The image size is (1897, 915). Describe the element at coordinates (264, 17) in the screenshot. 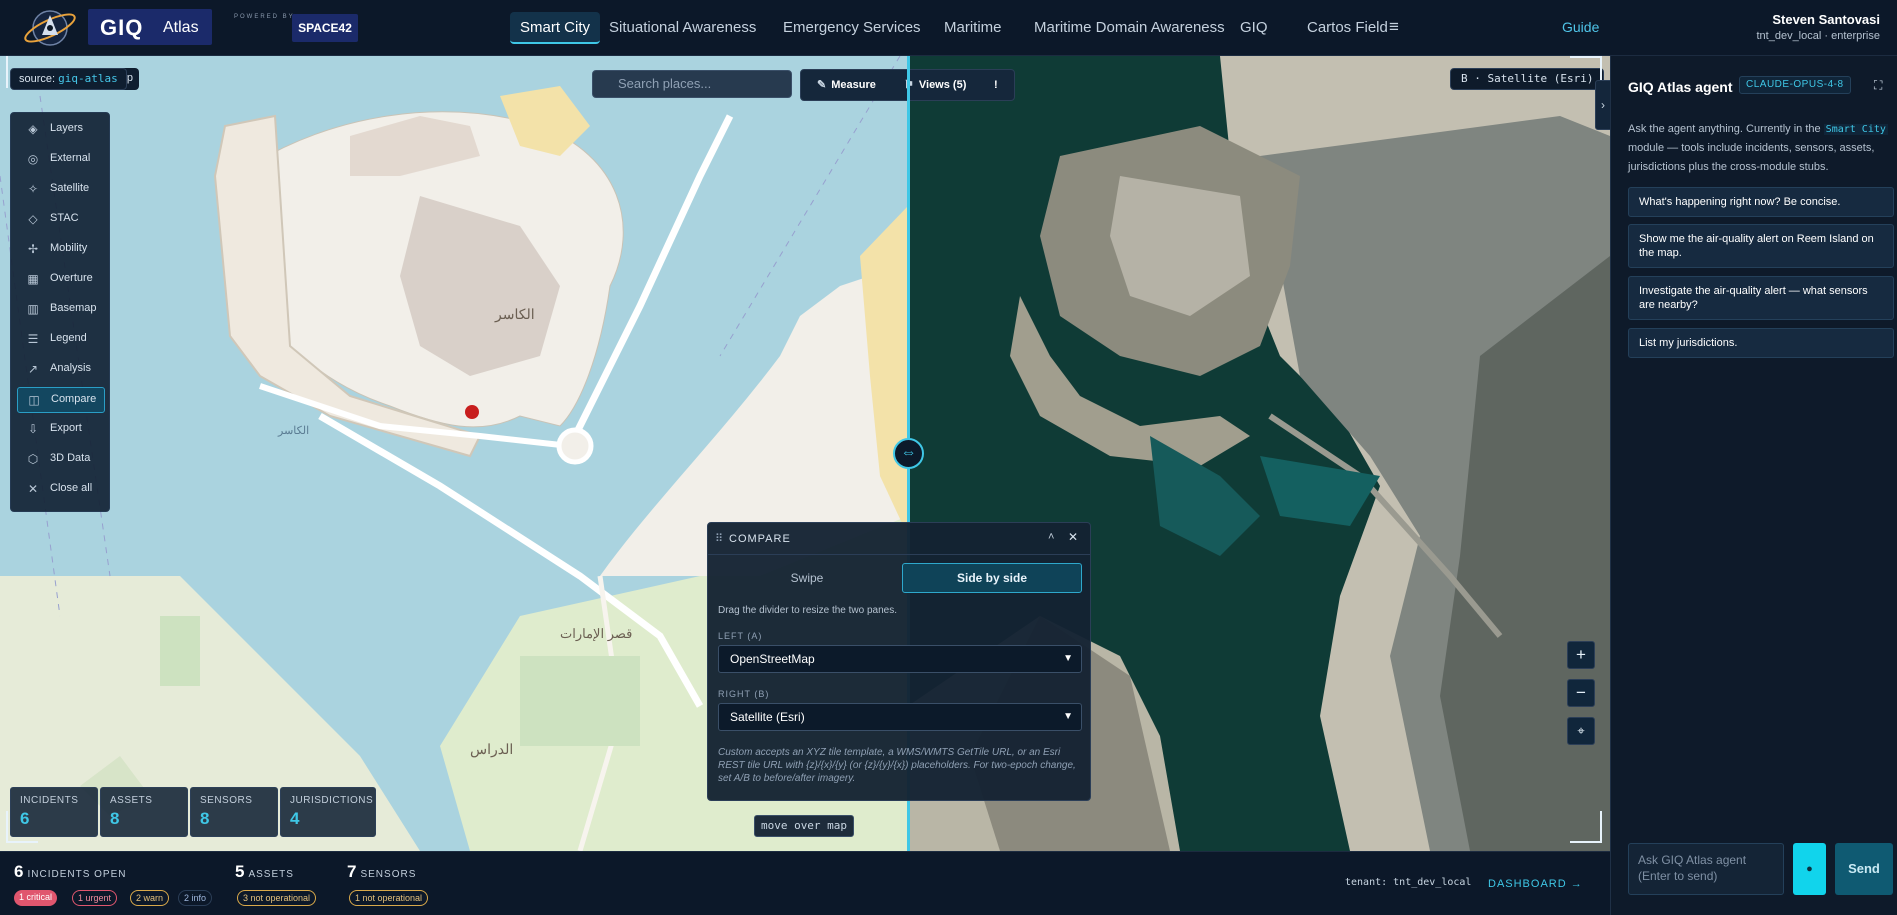

I see `powered-by-label: POWERED BY` at that location.